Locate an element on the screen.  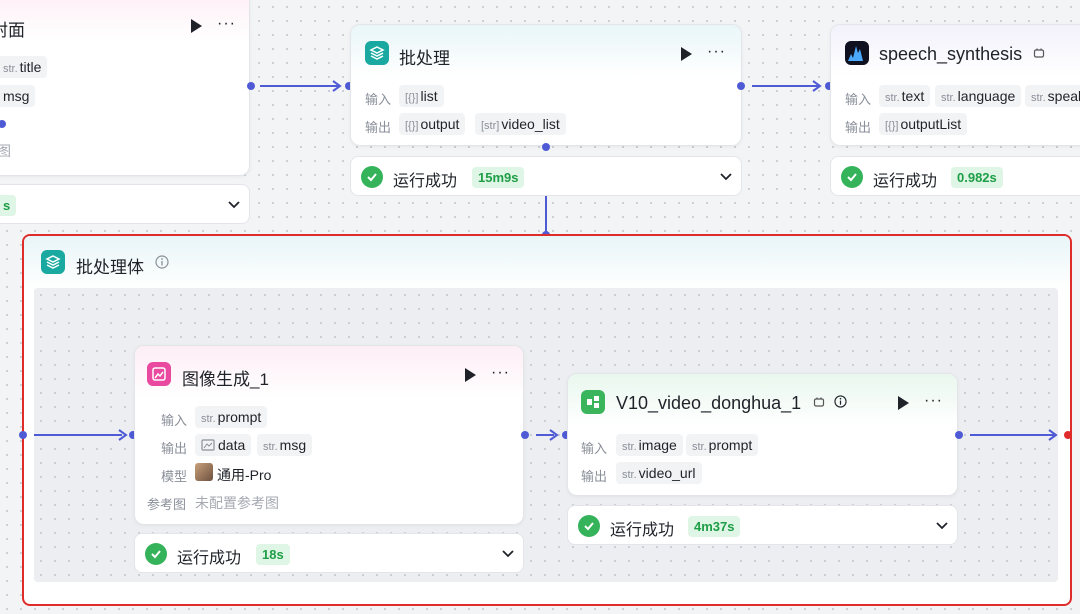
model-name: 通用-Pro is located at coordinates (244, 475).